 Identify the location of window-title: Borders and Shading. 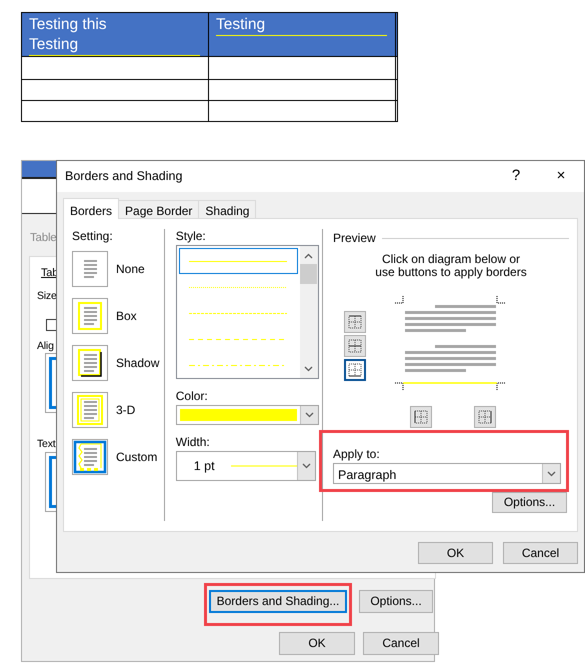
(123, 177).